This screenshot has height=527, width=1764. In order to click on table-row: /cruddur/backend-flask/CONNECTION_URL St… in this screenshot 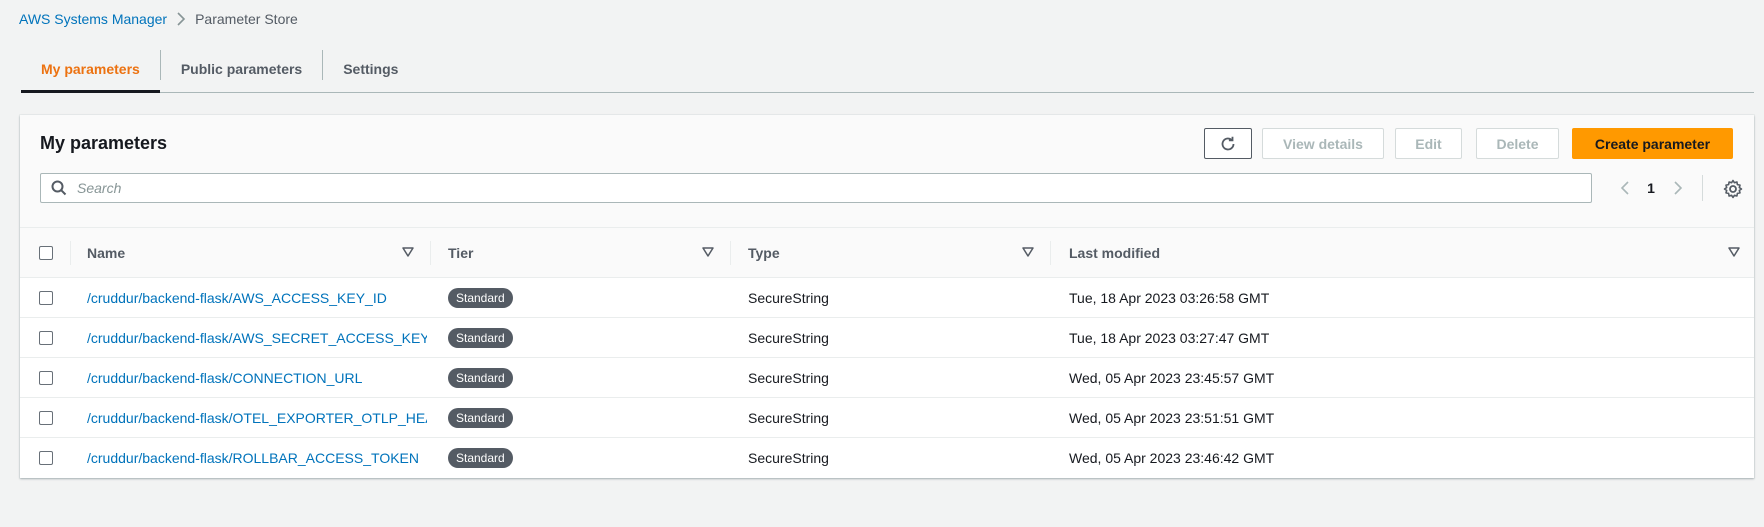, I will do `click(887, 378)`.